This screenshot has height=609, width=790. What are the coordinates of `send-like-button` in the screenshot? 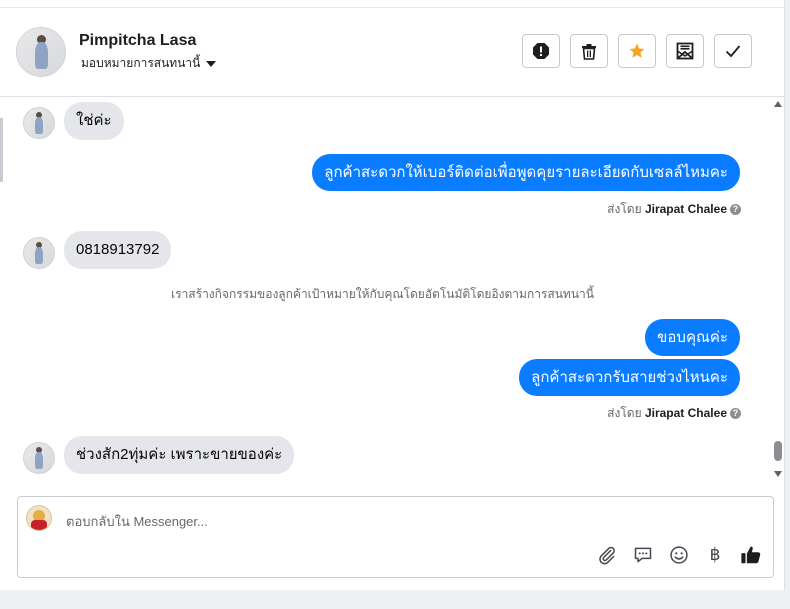 It's located at (751, 555).